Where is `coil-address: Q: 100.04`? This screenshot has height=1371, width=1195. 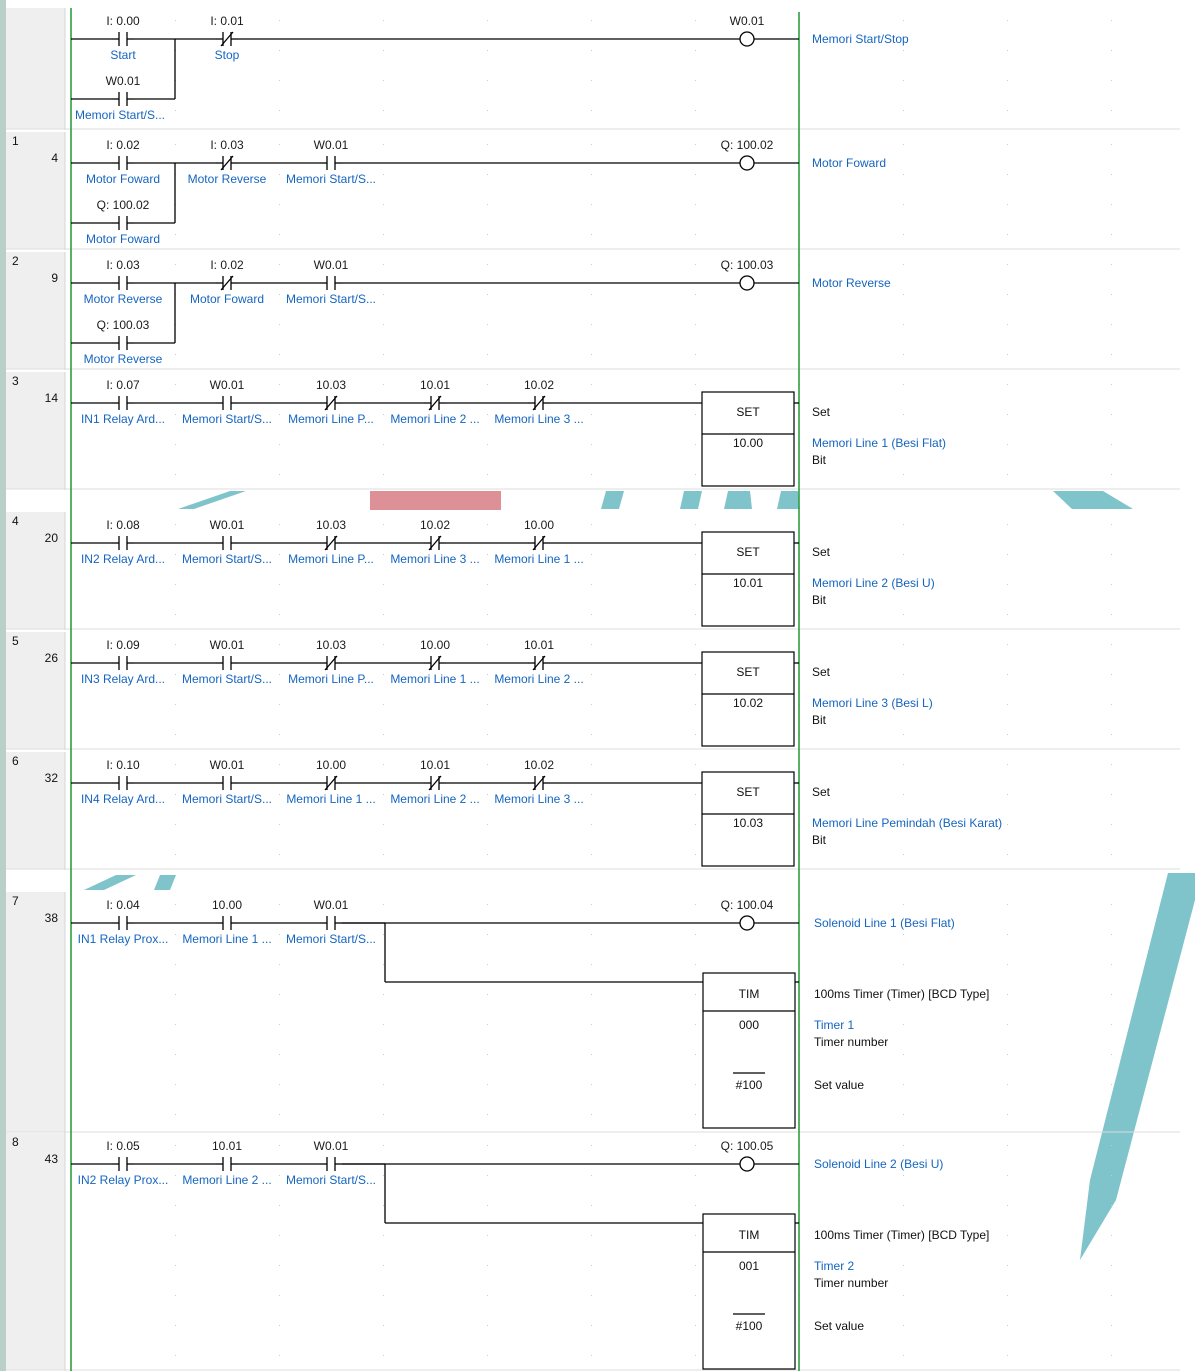 coil-address: Q: 100.04 is located at coordinates (747, 905).